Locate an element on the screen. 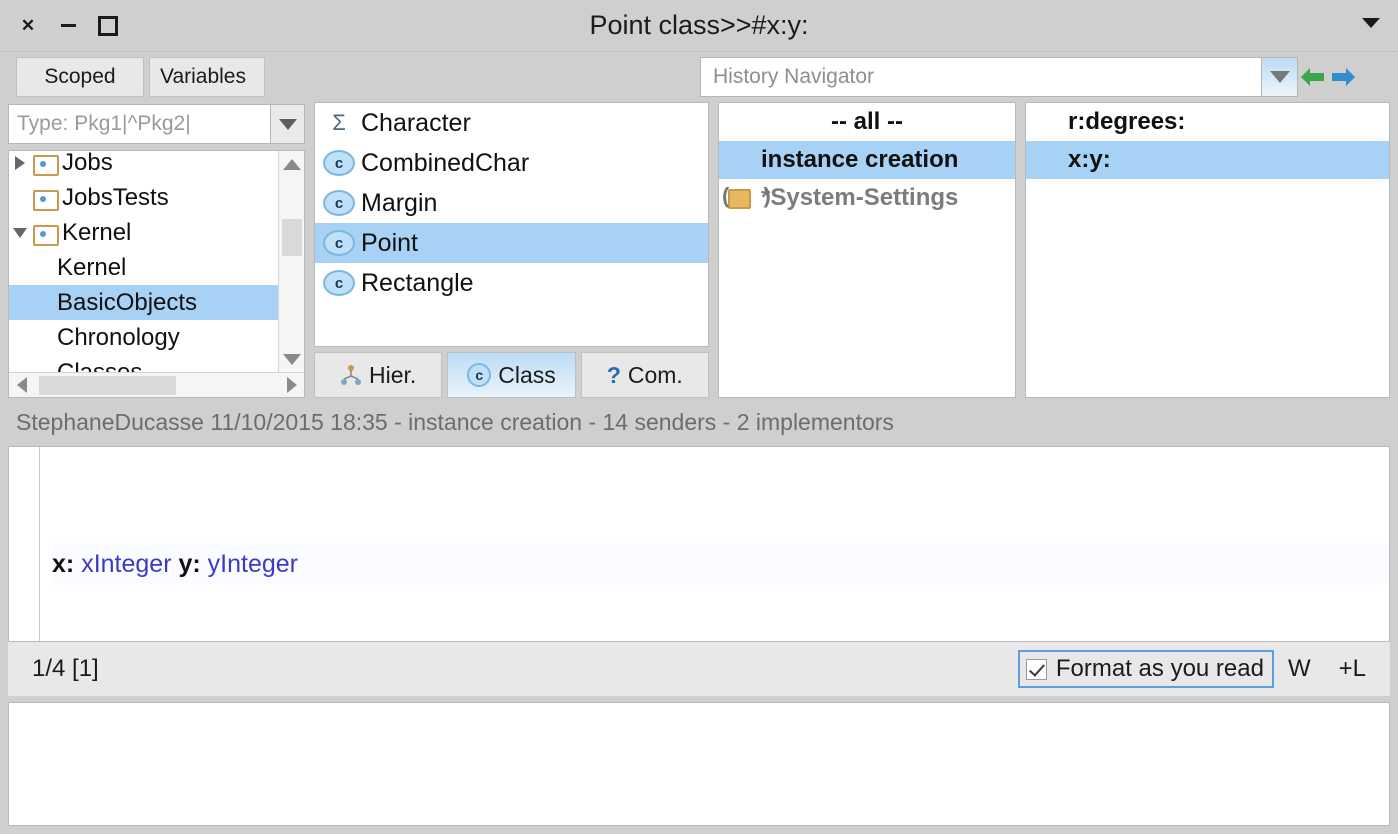  class-list-item-combinedchar: c CombinedChar is located at coordinates (511, 163).